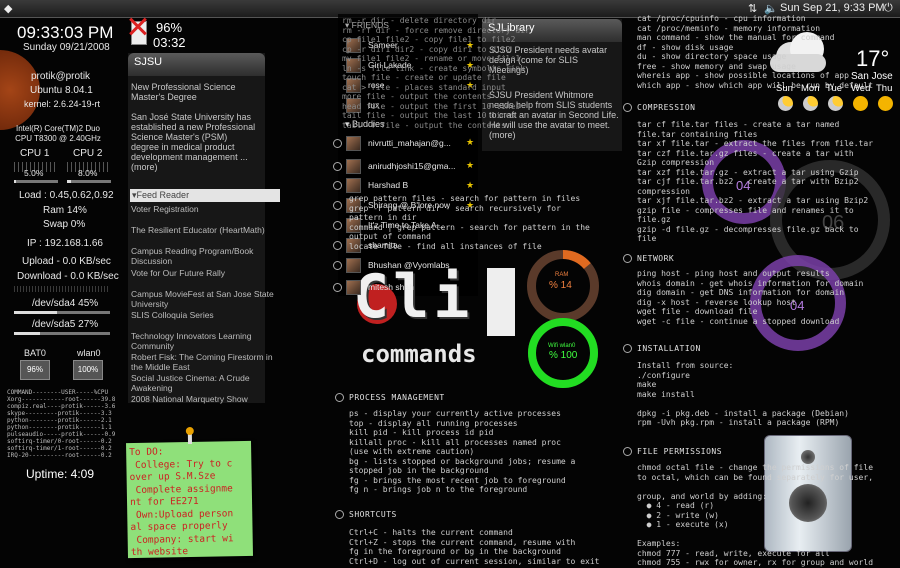 This screenshot has height=568, width=900. Describe the element at coordinates (431, 106) in the screenshot. I see `cheatsheet-line: head file - output the first 10 lines` at that location.